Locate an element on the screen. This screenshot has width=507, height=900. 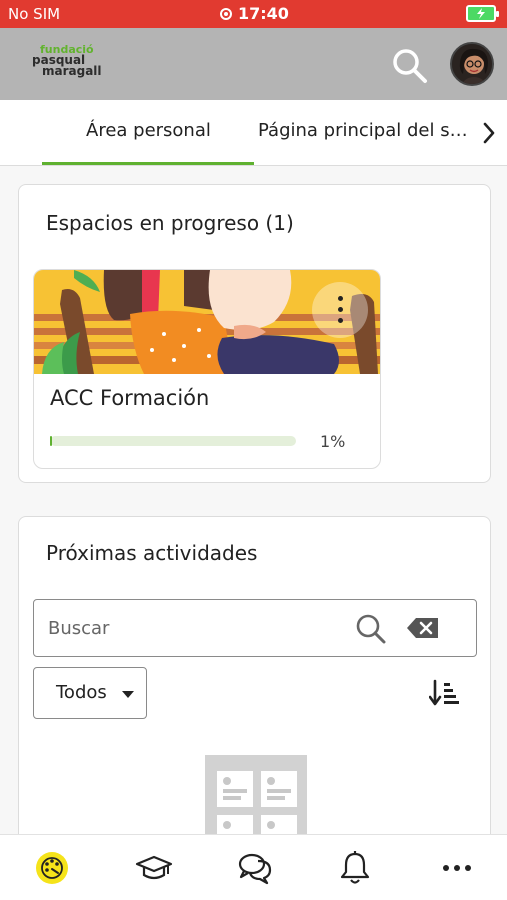
search-input is located at coordinates (188, 628).